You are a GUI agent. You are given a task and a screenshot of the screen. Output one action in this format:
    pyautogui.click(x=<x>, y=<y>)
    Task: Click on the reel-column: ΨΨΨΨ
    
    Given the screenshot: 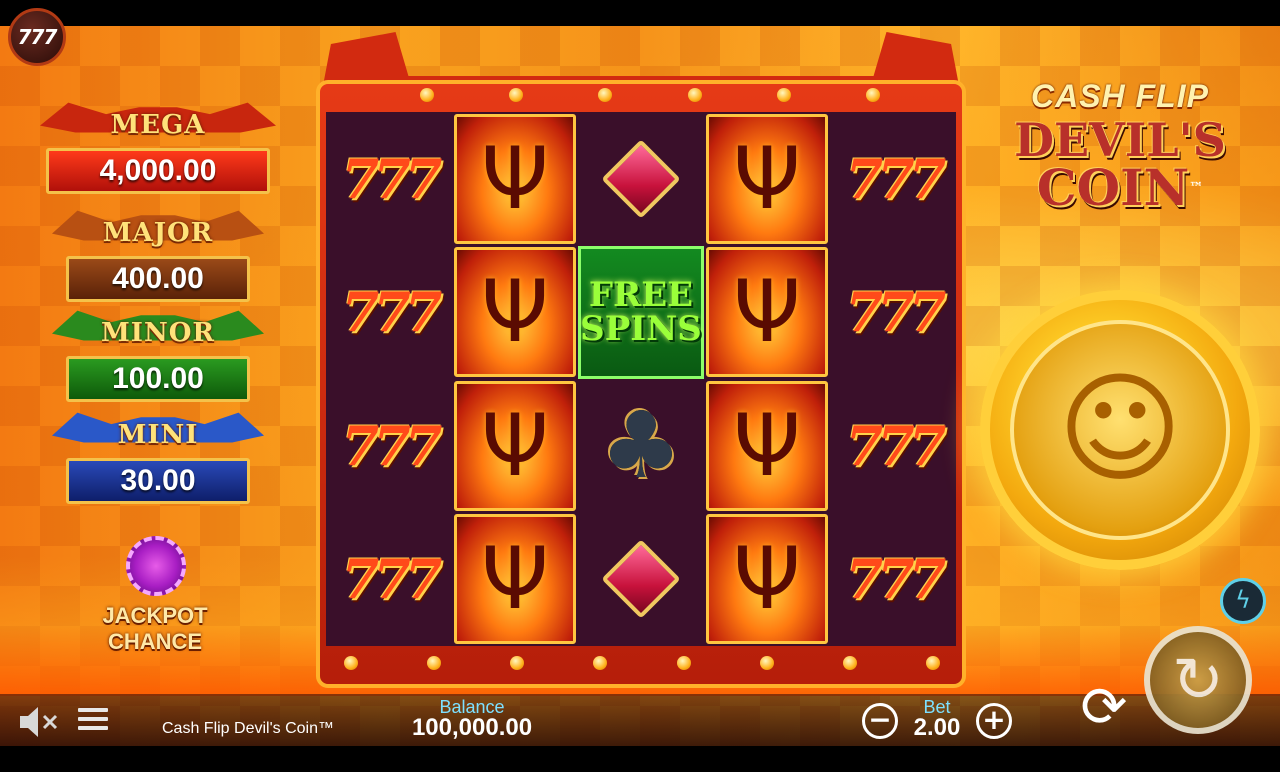 What is the action you would take?
    pyautogui.click(x=767, y=379)
    